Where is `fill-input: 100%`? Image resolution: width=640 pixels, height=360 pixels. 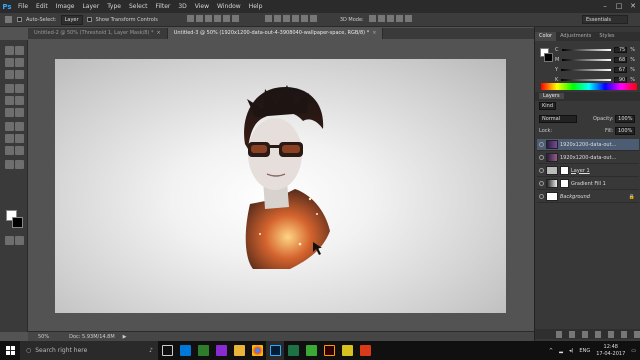 fill-input: 100% is located at coordinates (625, 131).